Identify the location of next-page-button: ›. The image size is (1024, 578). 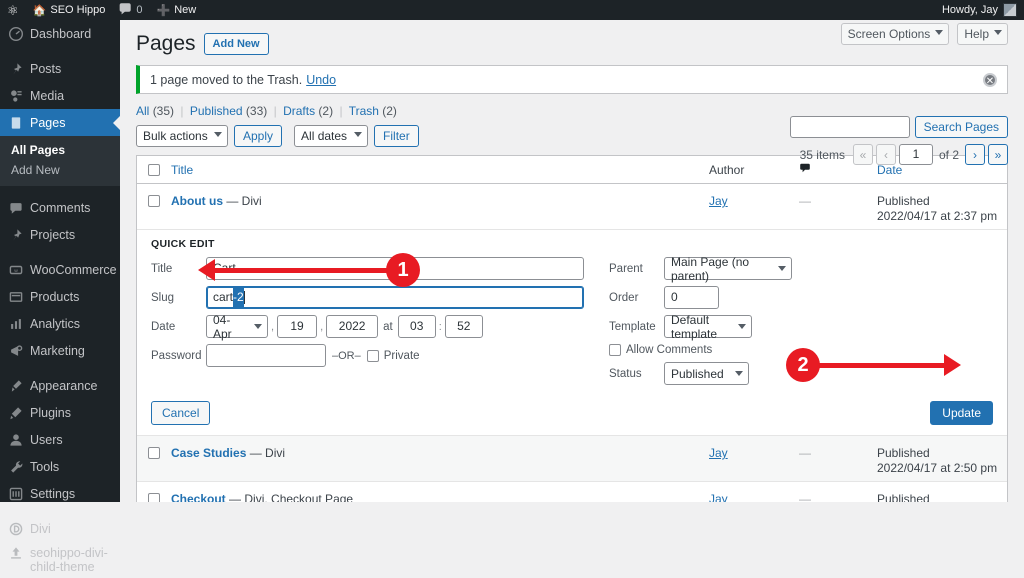
(975, 154).